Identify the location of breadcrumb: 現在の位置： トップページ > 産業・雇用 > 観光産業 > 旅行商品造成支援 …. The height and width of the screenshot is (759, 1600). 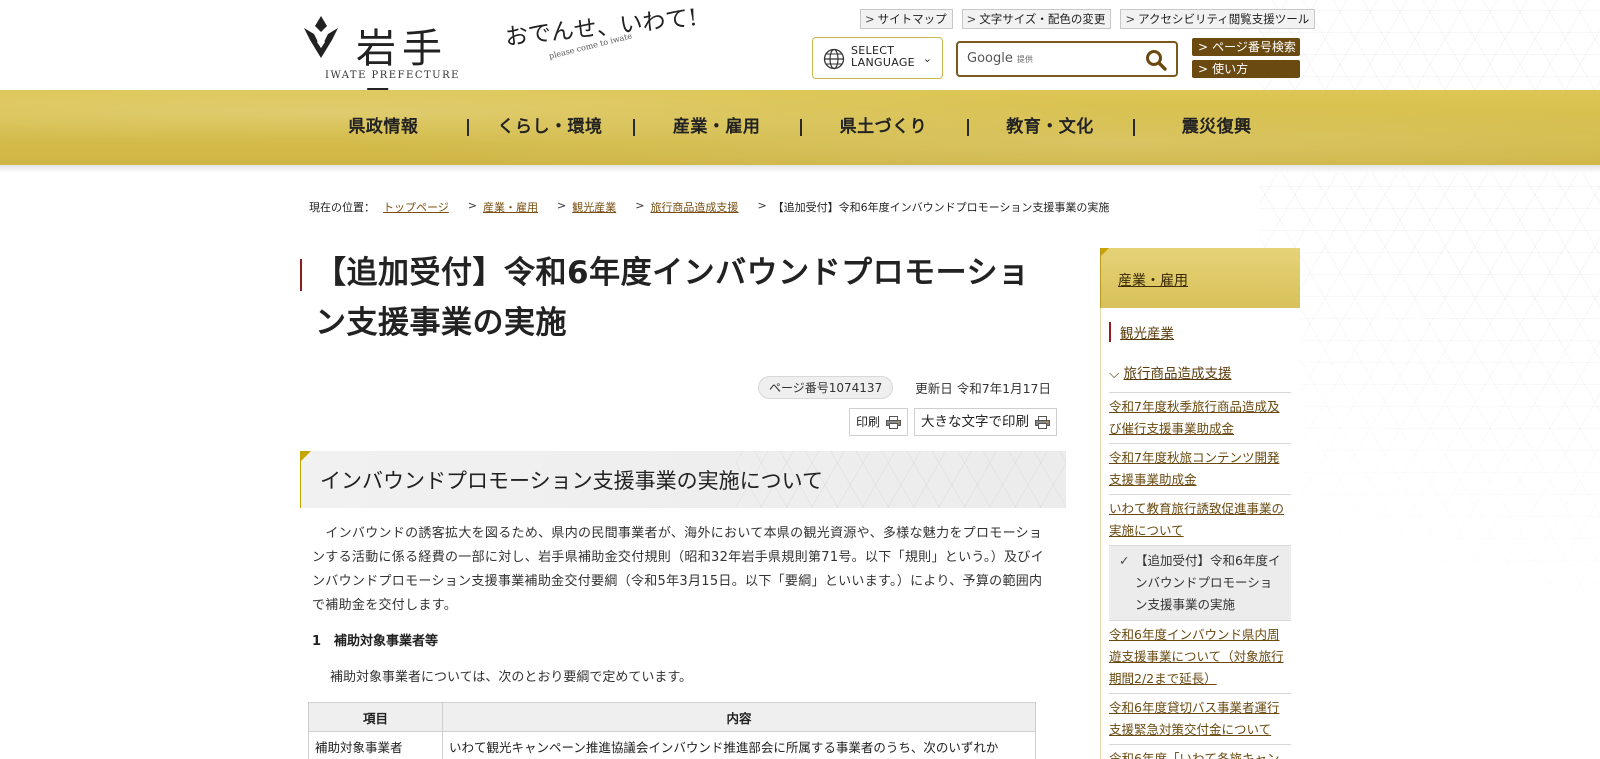
(709, 207).